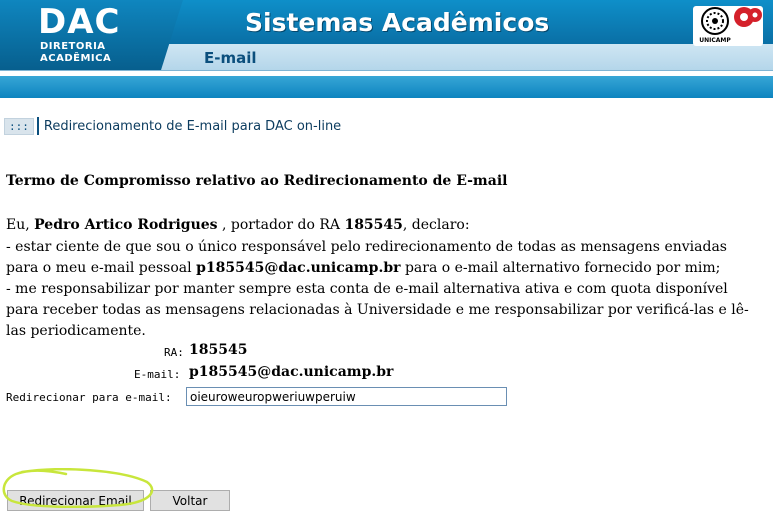 The height and width of the screenshot is (527, 773). Describe the element at coordinates (75, 500) in the screenshot. I see `redirect-email-button: Redirecionar Email` at that location.